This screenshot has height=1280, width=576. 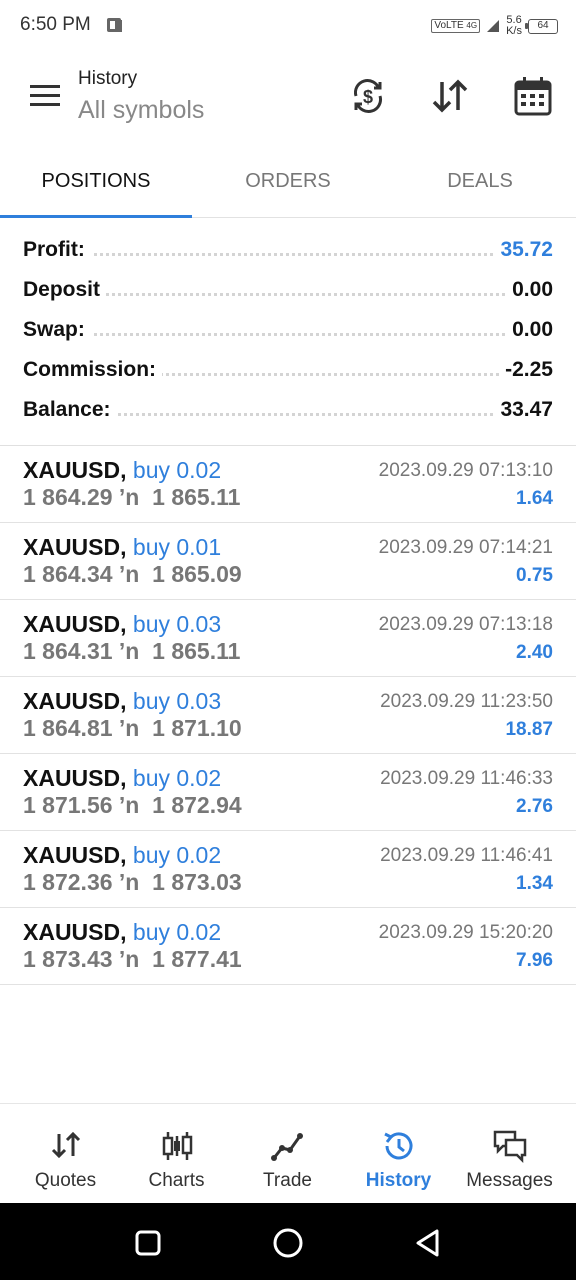 What do you see at coordinates (456, 26) in the screenshot?
I see `volte-badge: VoLTE 4G` at bounding box center [456, 26].